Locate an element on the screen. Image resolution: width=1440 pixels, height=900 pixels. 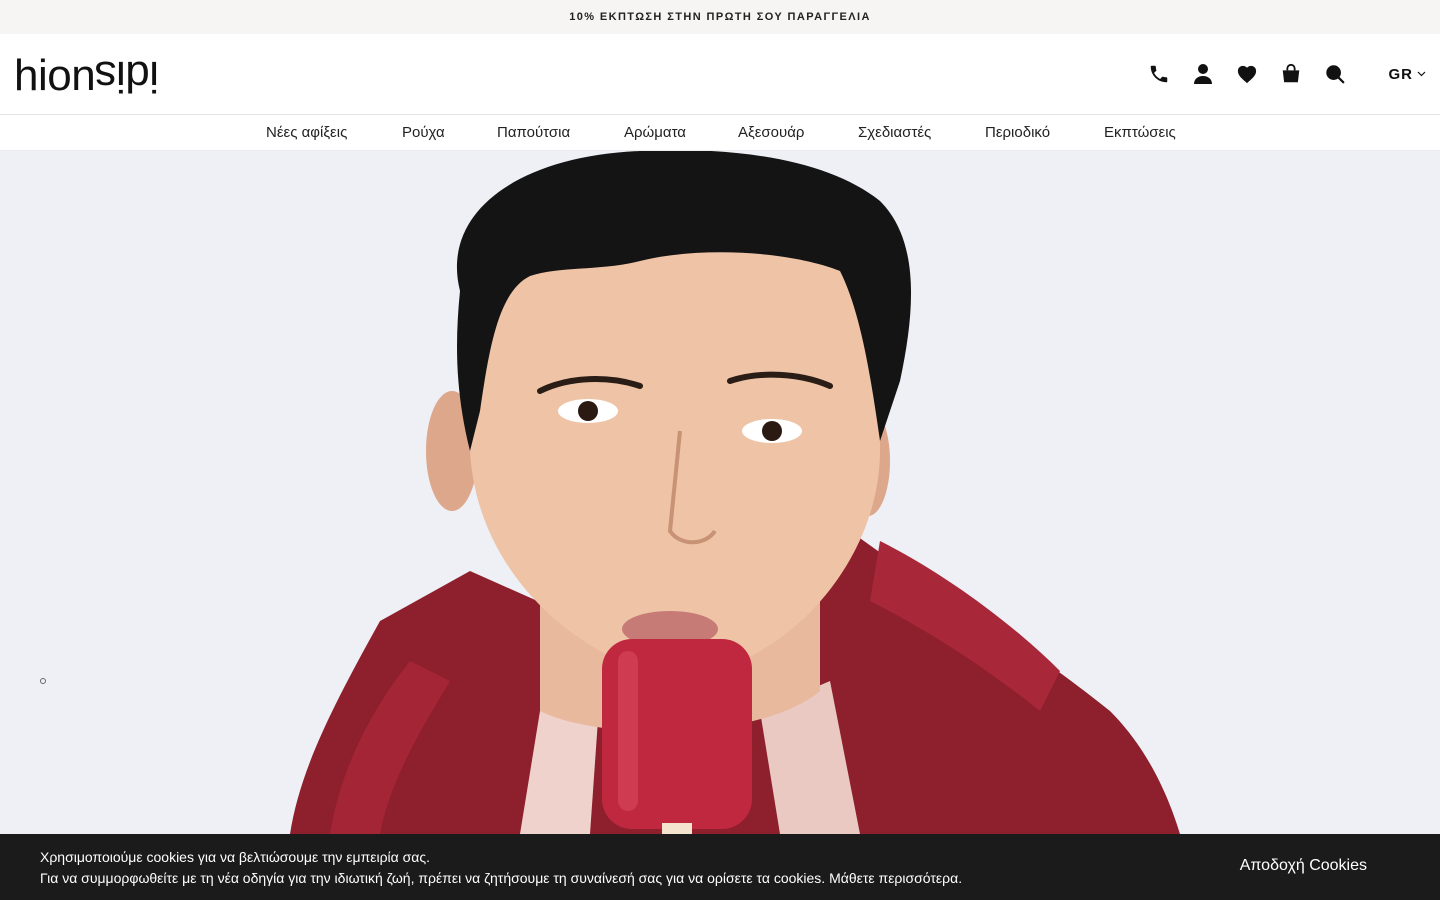
nav-item-new-arrivals: Νέες αφίξεις is located at coordinates (306, 132).